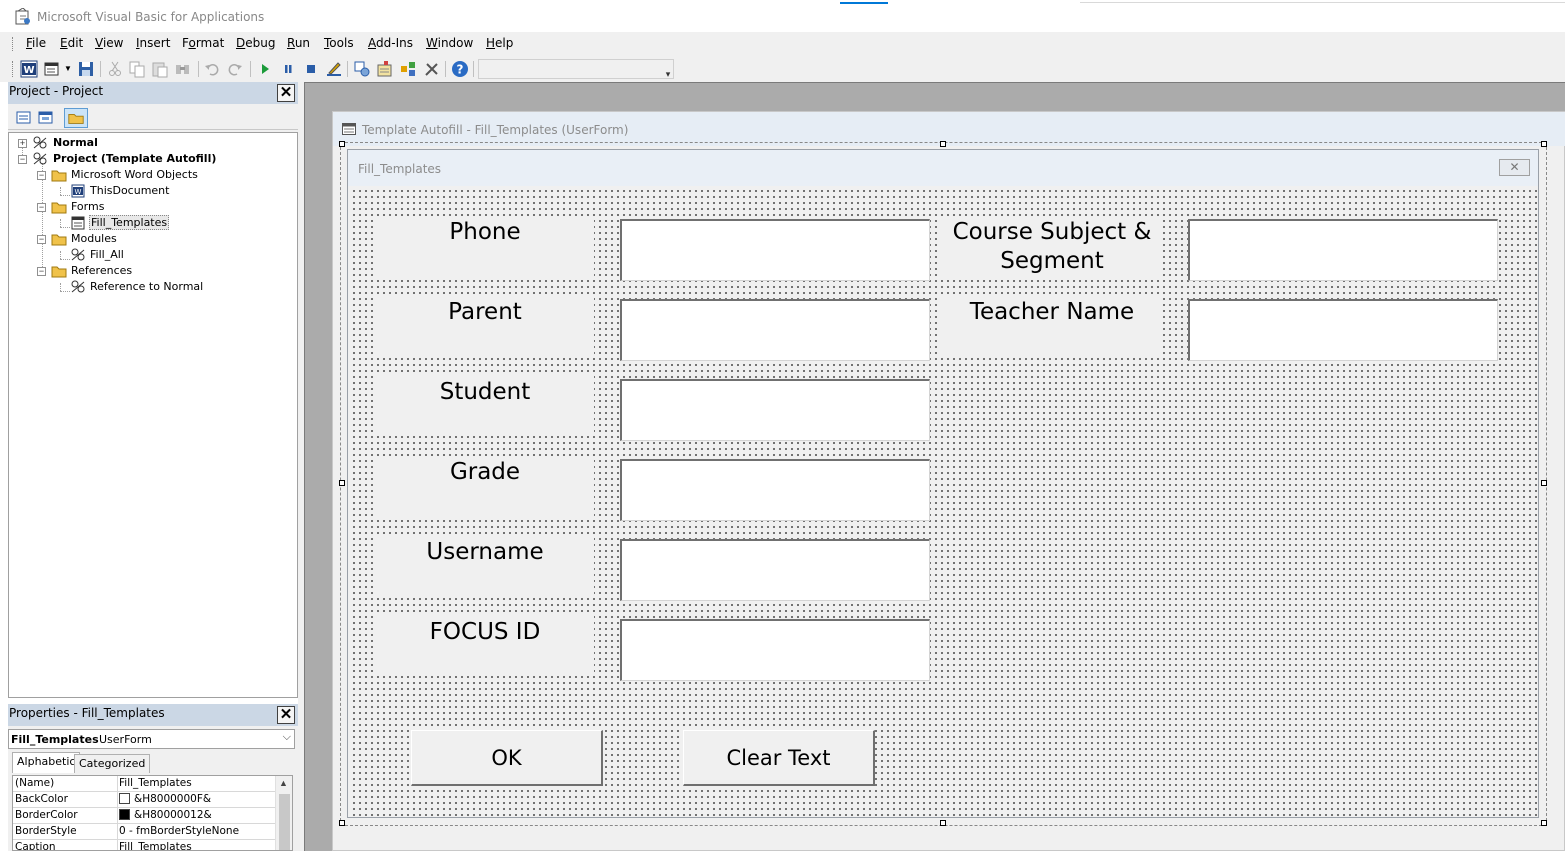  What do you see at coordinates (14, 44) in the screenshot?
I see `menubar-grip` at bounding box center [14, 44].